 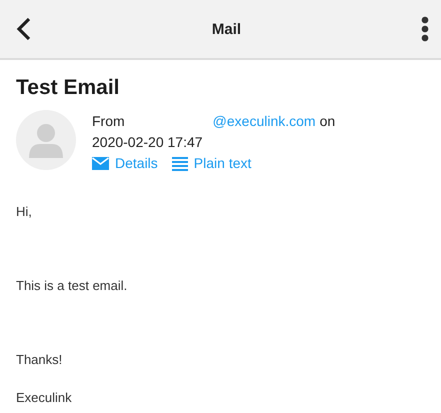 I want to click on from-label: From, so click(x=108, y=121).